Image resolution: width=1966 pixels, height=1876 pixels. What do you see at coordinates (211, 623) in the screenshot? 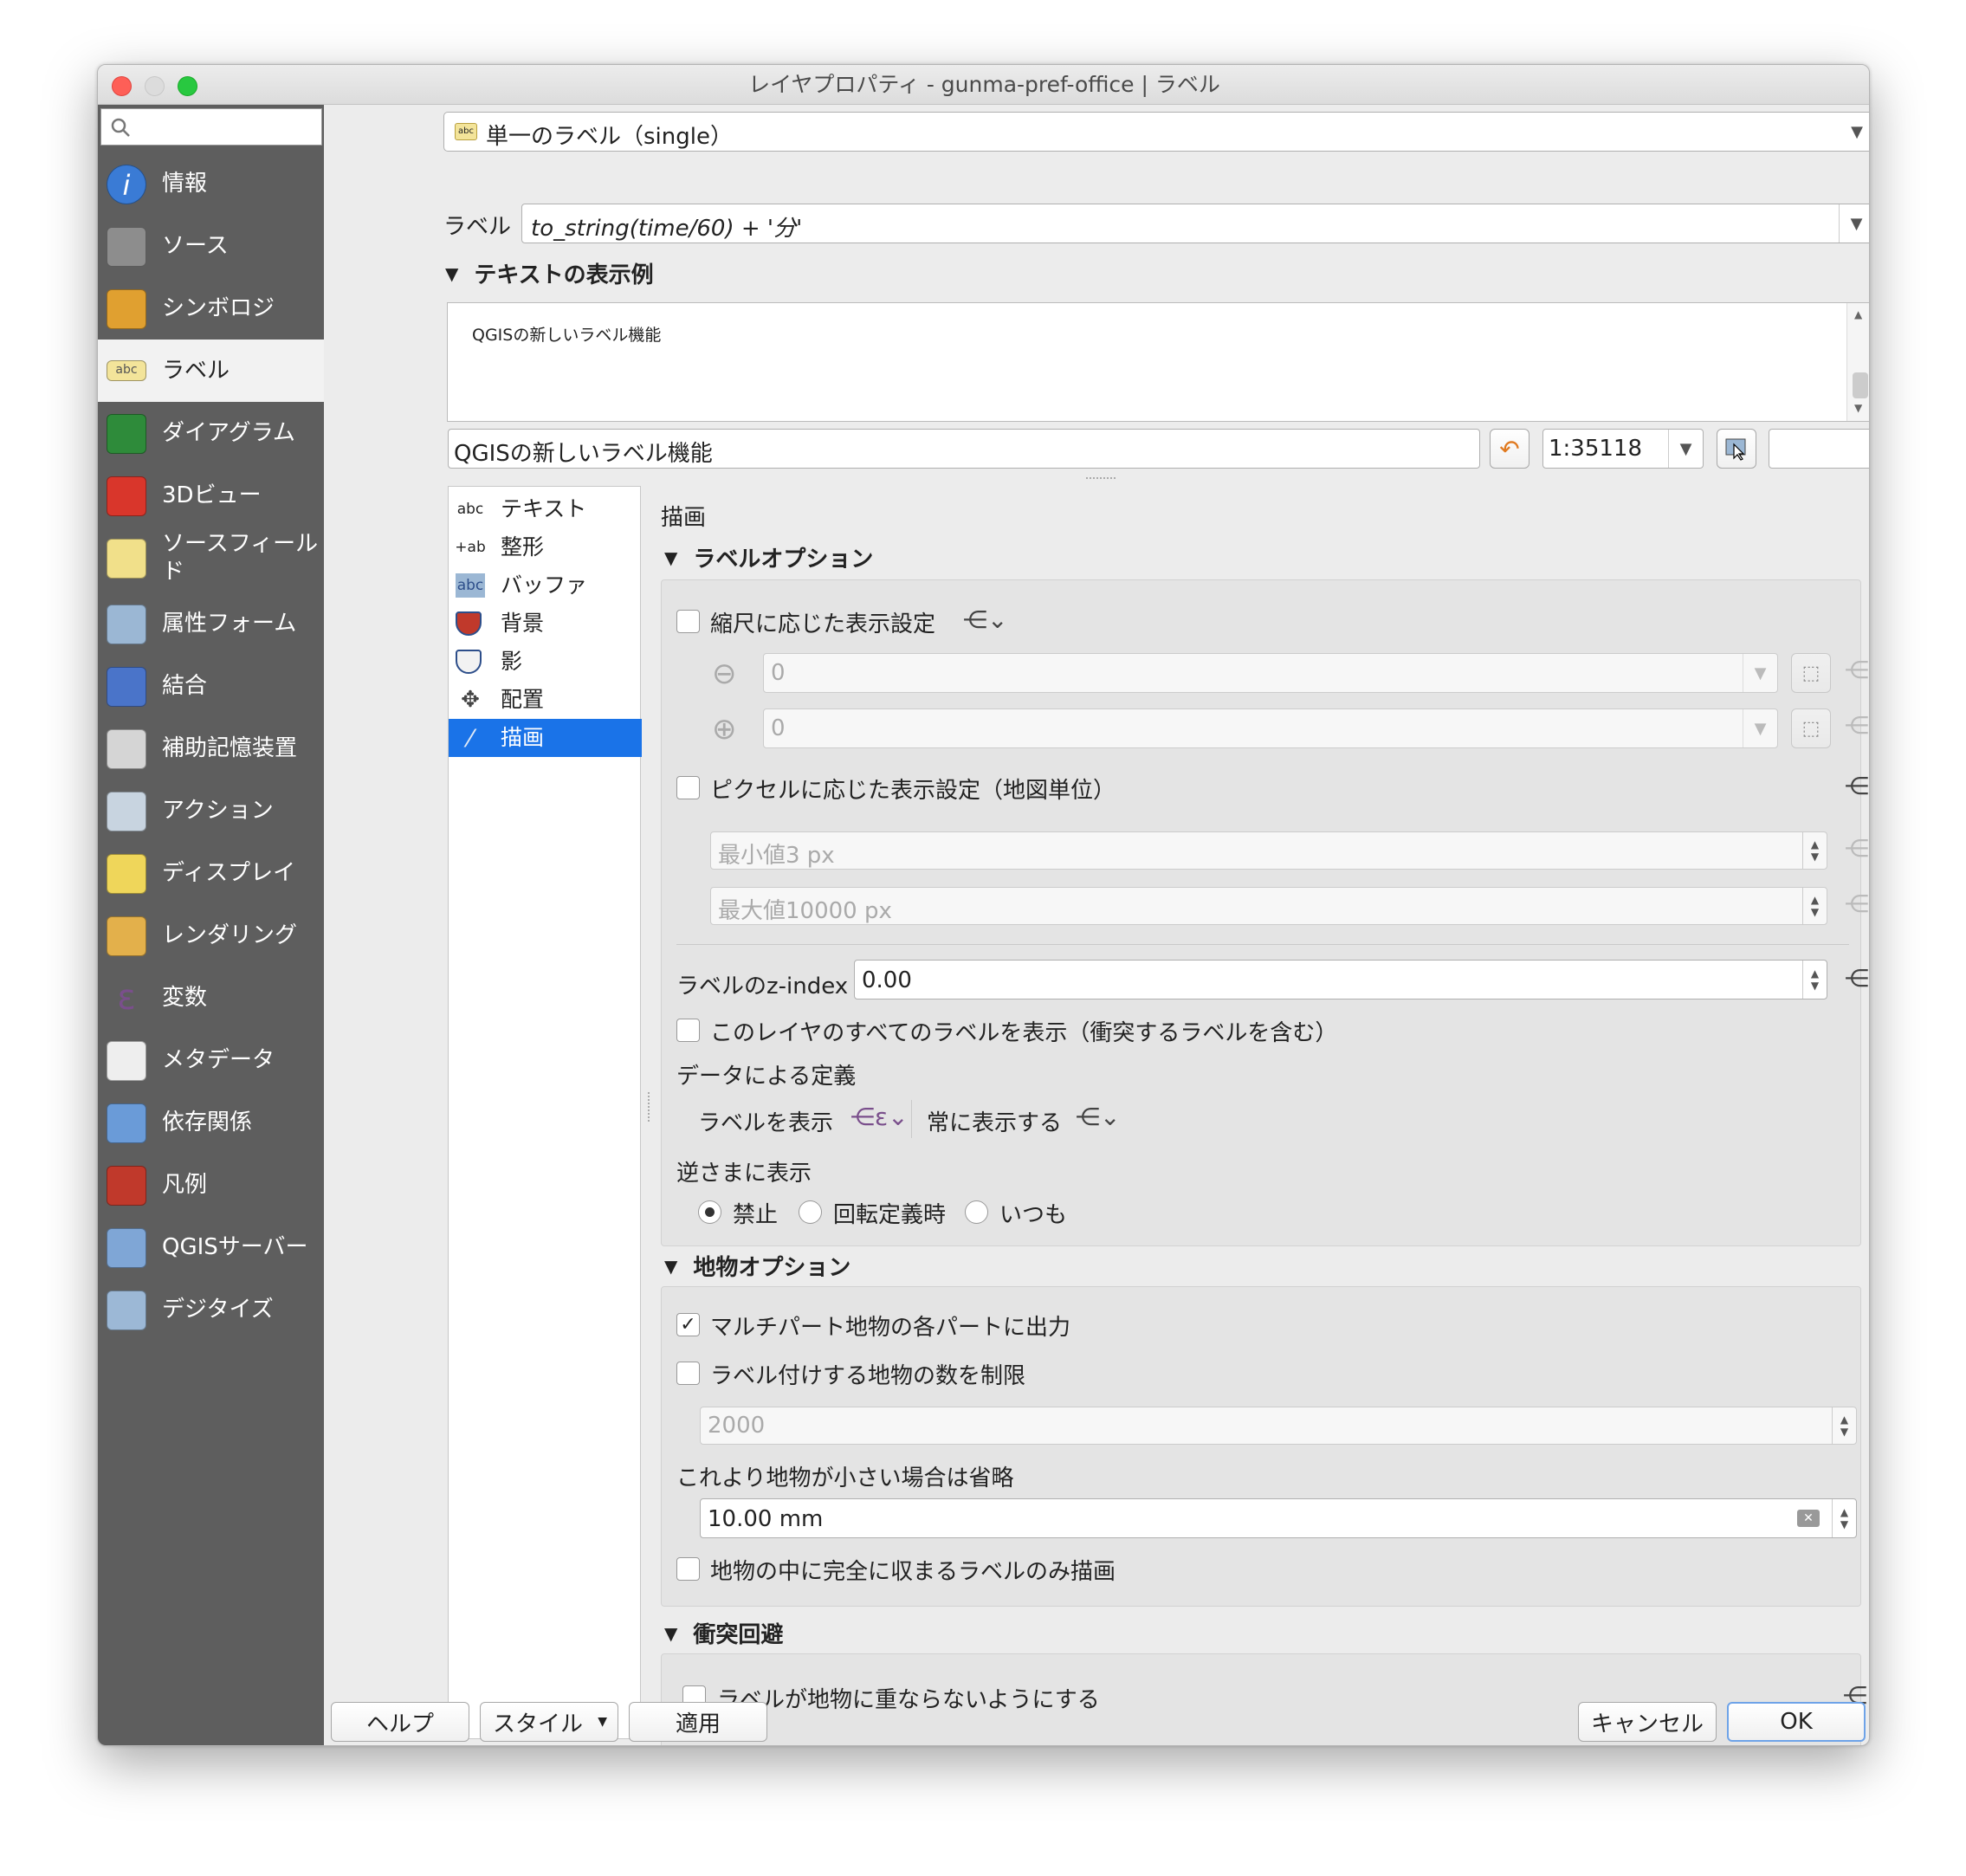
I see `sidebar-item-7: 属性フォーム` at bounding box center [211, 623].